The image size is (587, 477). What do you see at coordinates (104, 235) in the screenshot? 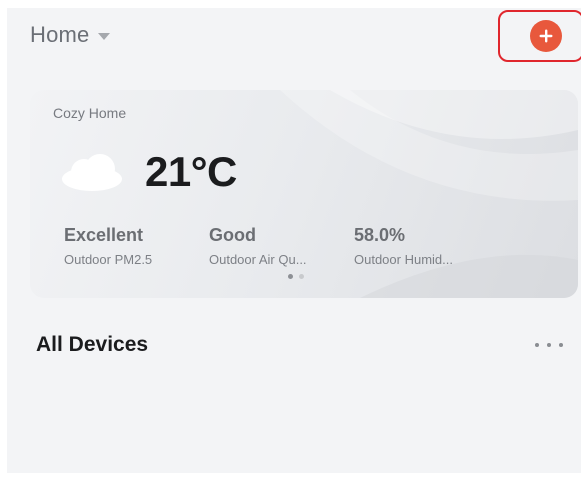
I see `metric-value: Excellent` at bounding box center [104, 235].